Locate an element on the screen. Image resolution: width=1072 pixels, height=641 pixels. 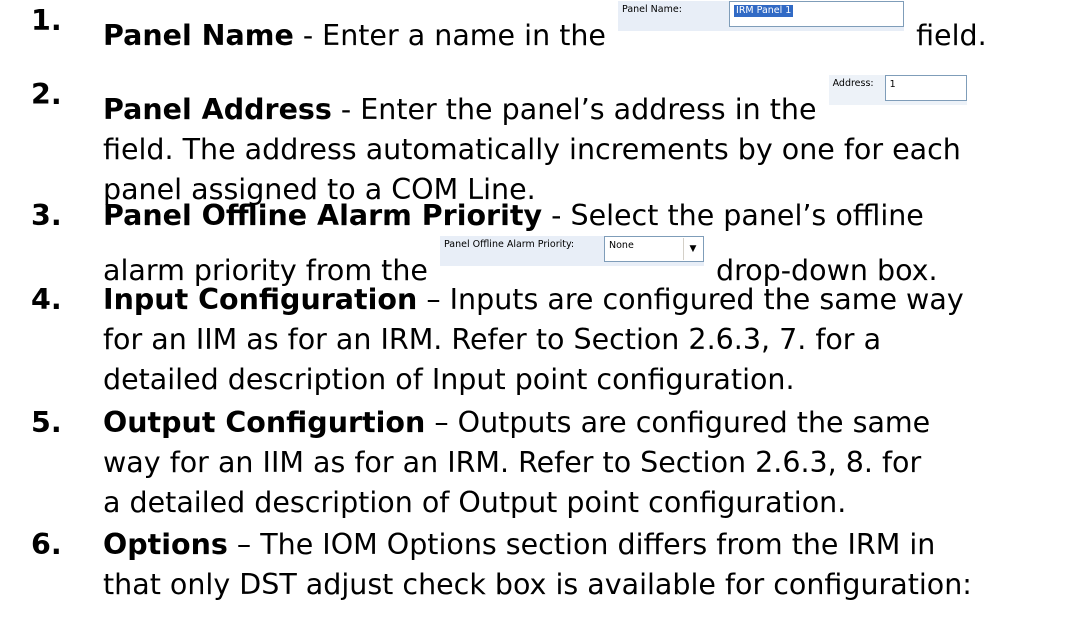
offline-priority-select: None ▼ is located at coordinates (654, 249).